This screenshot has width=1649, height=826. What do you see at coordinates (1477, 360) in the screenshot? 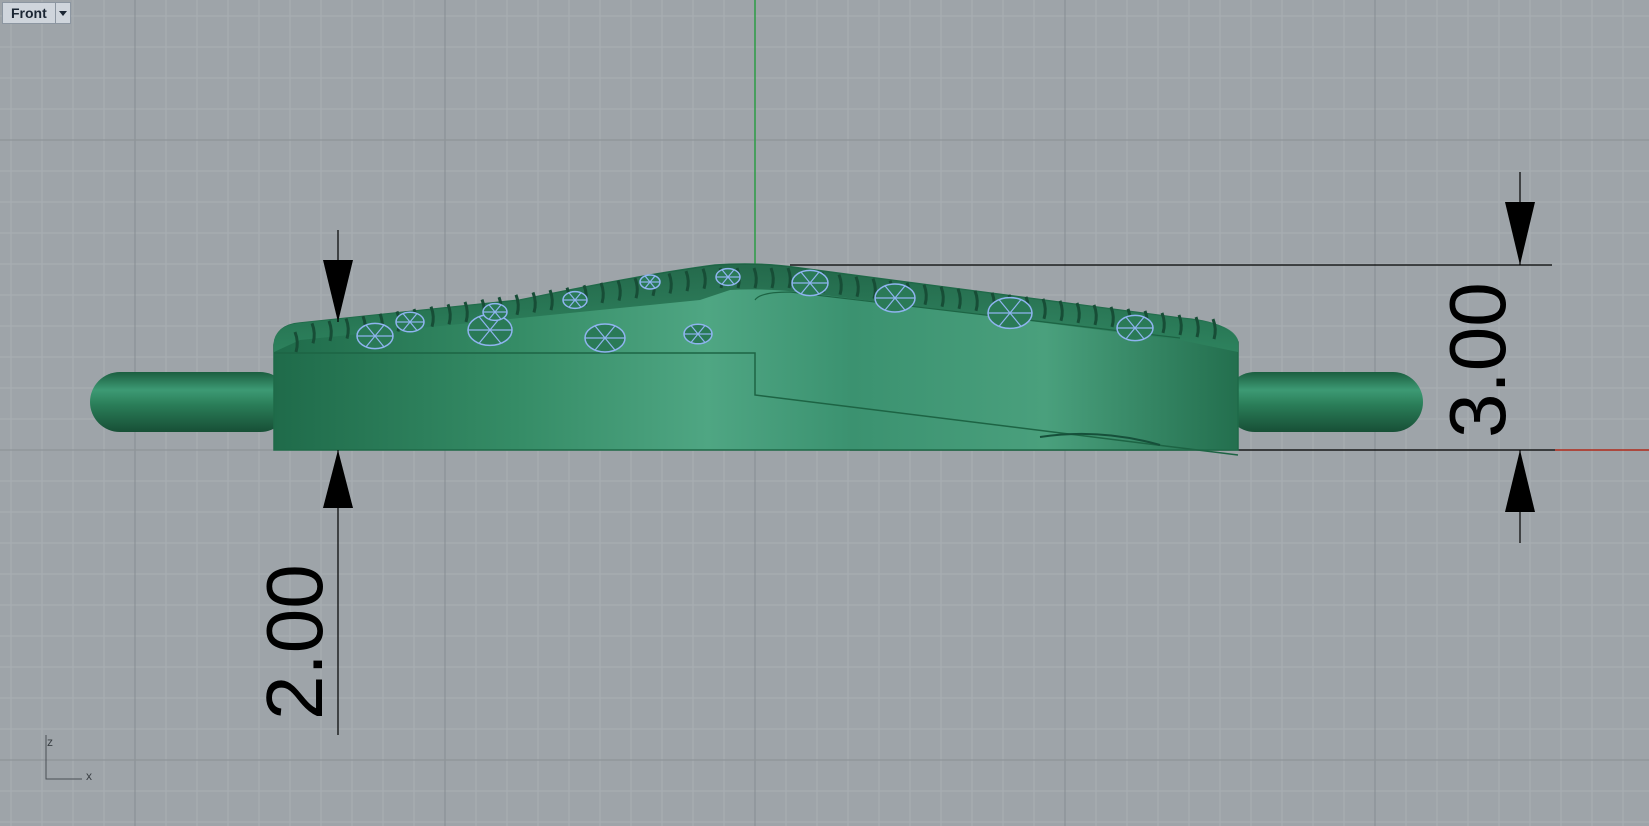
I see `dimension-right-value: 3.00` at bounding box center [1477, 360].